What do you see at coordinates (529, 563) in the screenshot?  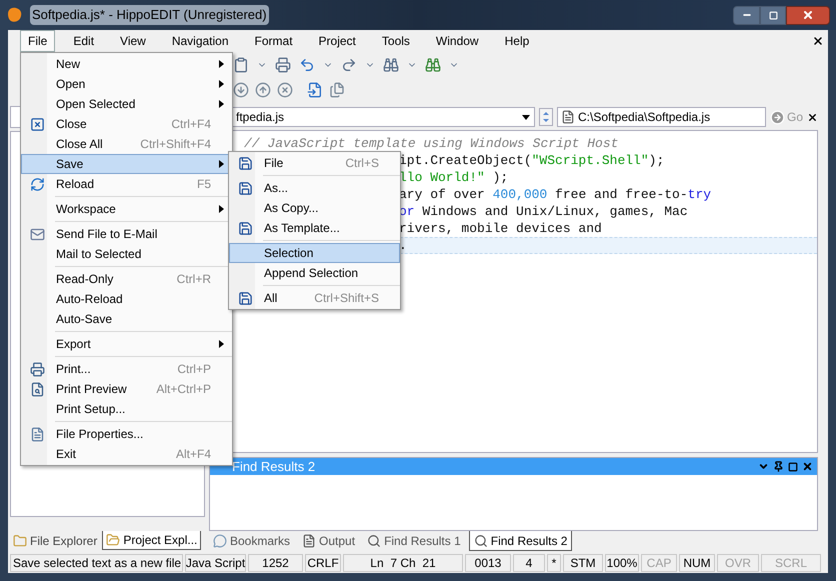 I see `status-cell: 4` at bounding box center [529, 563].